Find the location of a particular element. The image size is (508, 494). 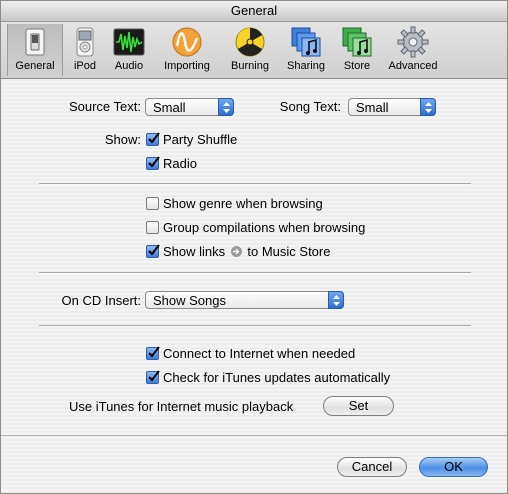

connect-internet-checkbox is located at coordinates (153, 353).